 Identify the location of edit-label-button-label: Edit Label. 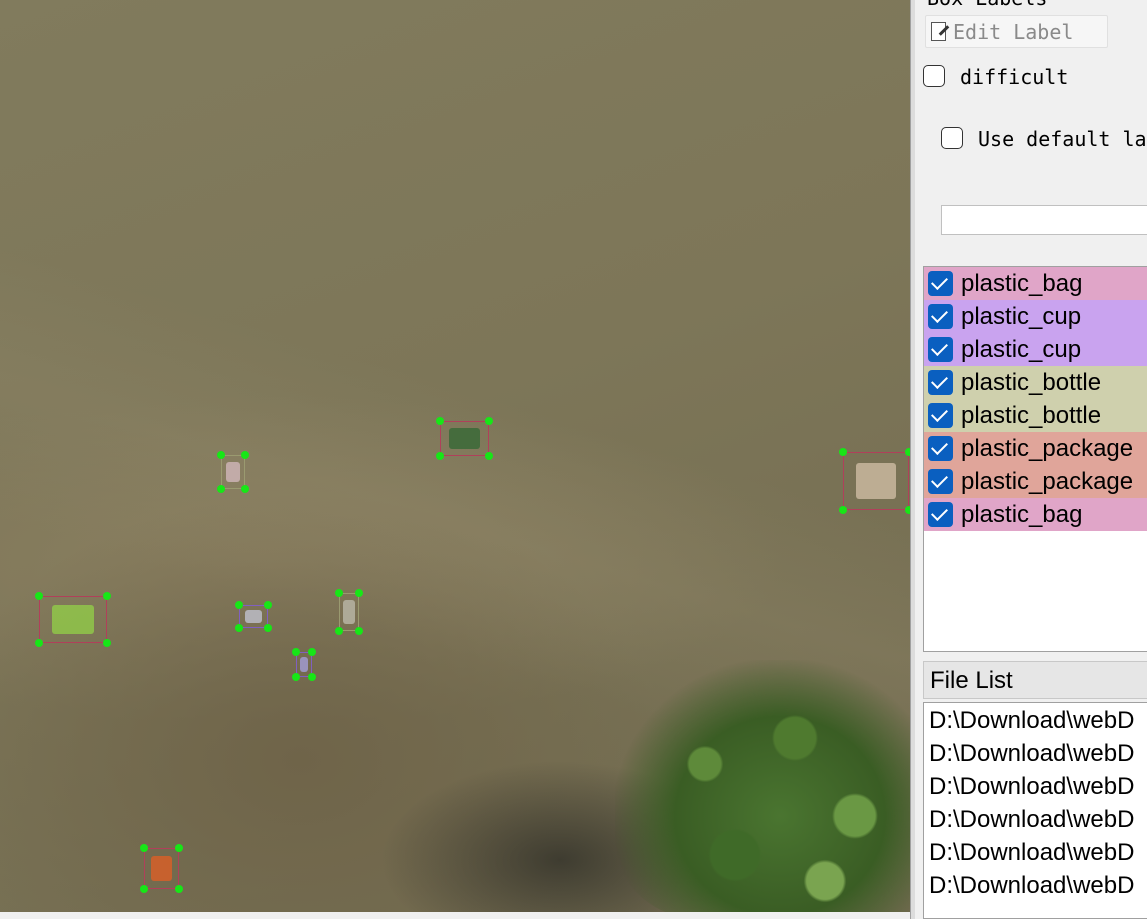
(1013, 31).